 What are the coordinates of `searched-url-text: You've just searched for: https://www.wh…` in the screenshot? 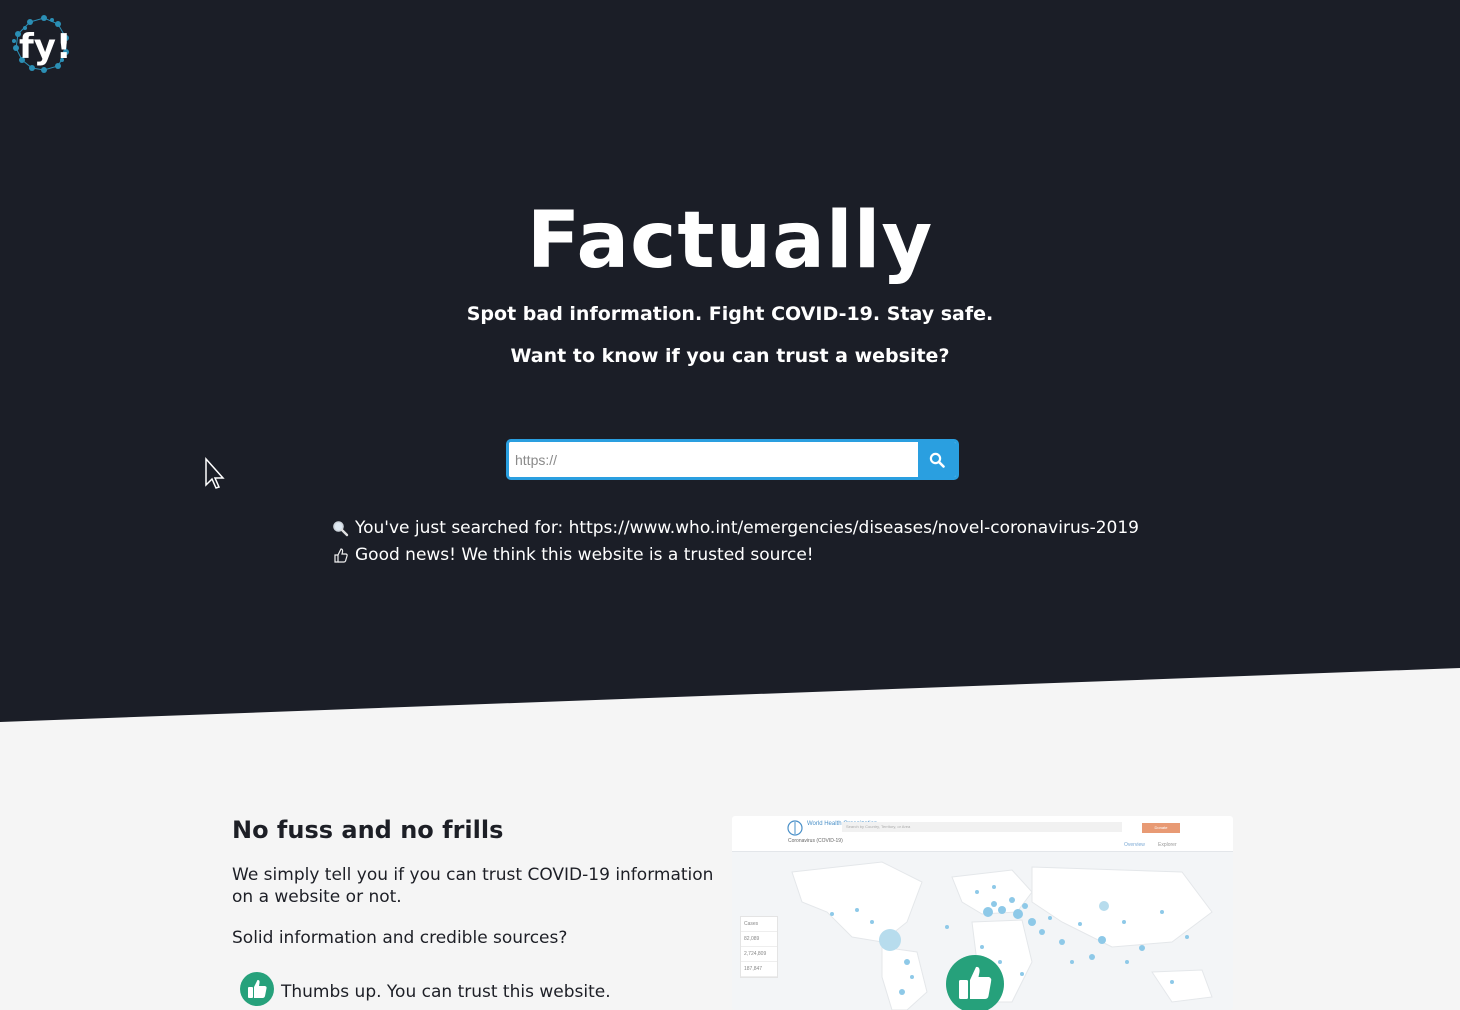 It's located at (747, 528).